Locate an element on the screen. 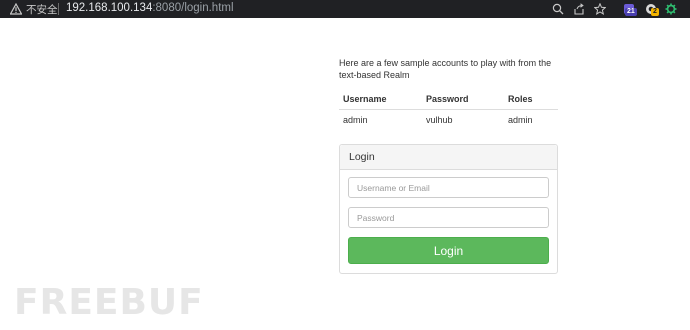  share-icon is located at coordinates (579, 9).